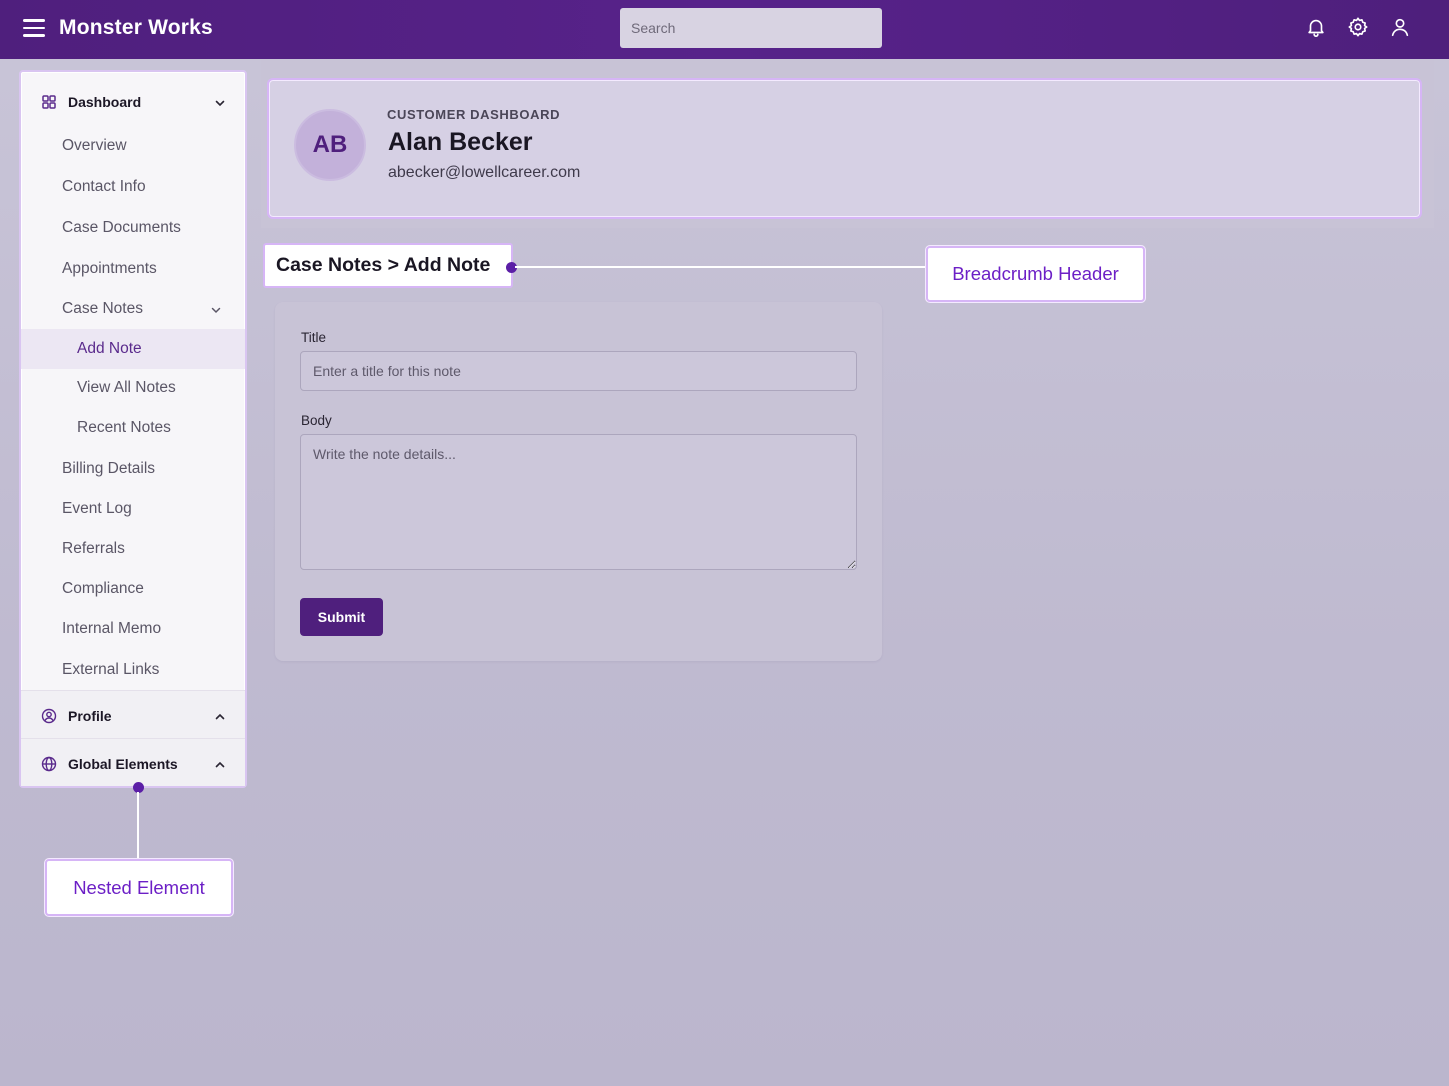  I want to click on dashboard-grid-icon, so click(49, 102).